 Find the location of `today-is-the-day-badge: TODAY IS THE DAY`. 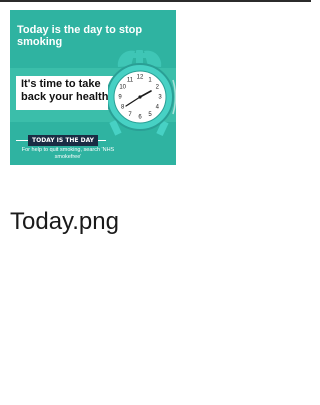

today-is-the-day-badge: TODAY IS THE DAY is located at coordinates (63, 140).